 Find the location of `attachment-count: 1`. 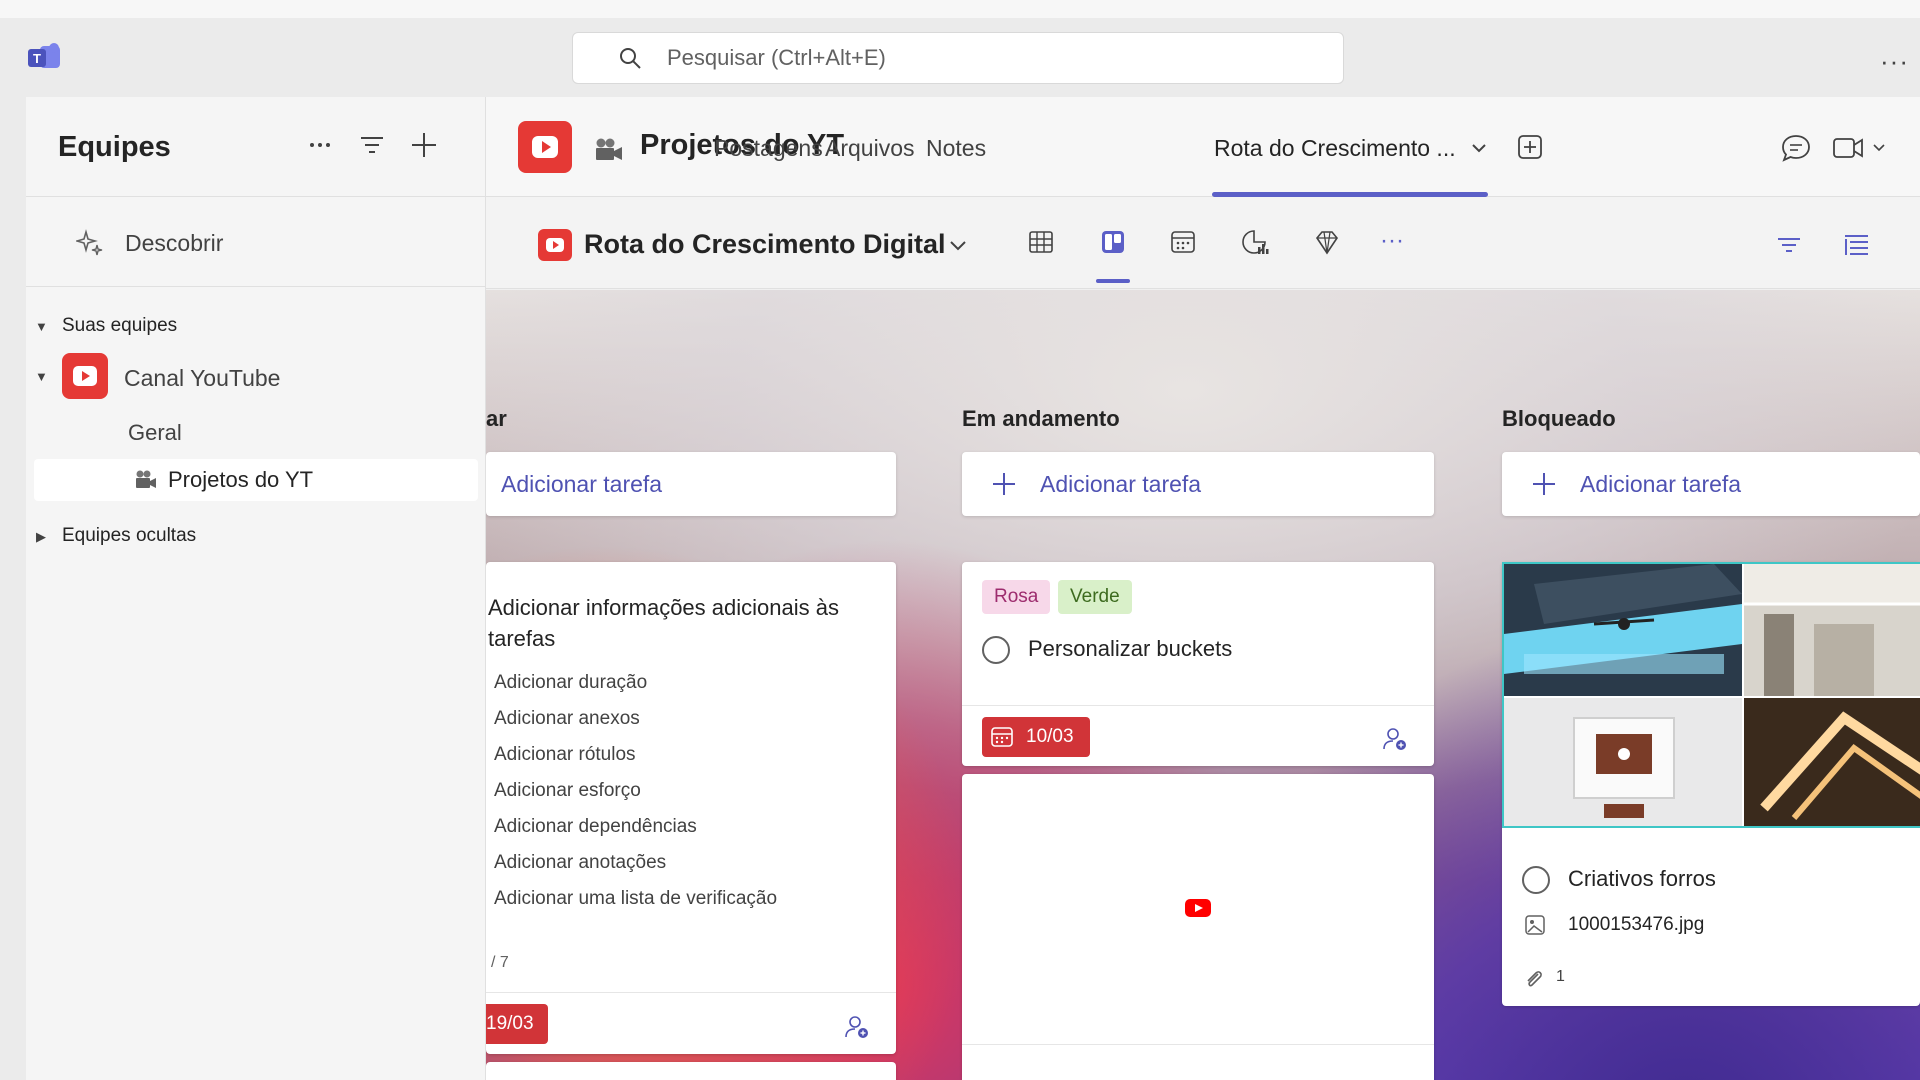

attachment-count: 1 is located at coordinates (1560, 976).